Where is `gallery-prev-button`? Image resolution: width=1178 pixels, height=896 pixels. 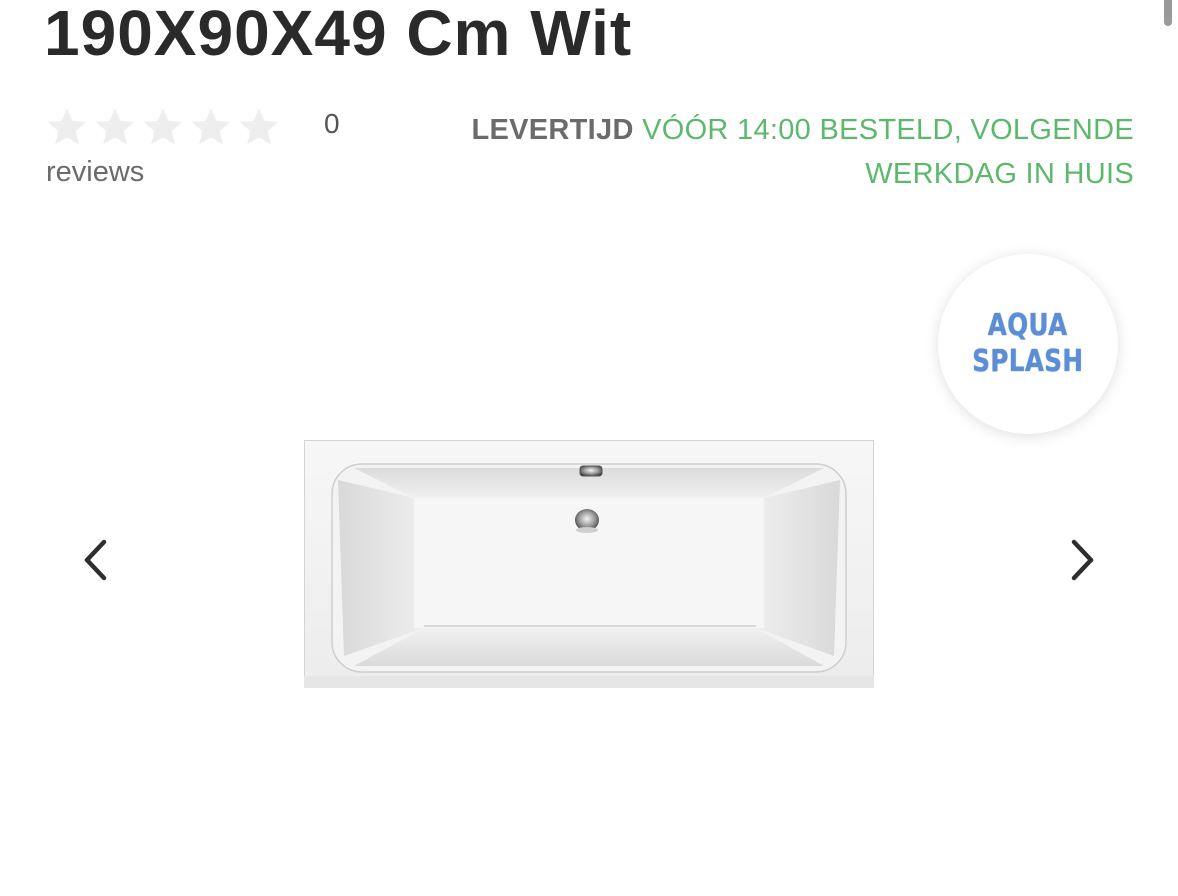
gallery-prev-button is located at coordinates (96, 560).